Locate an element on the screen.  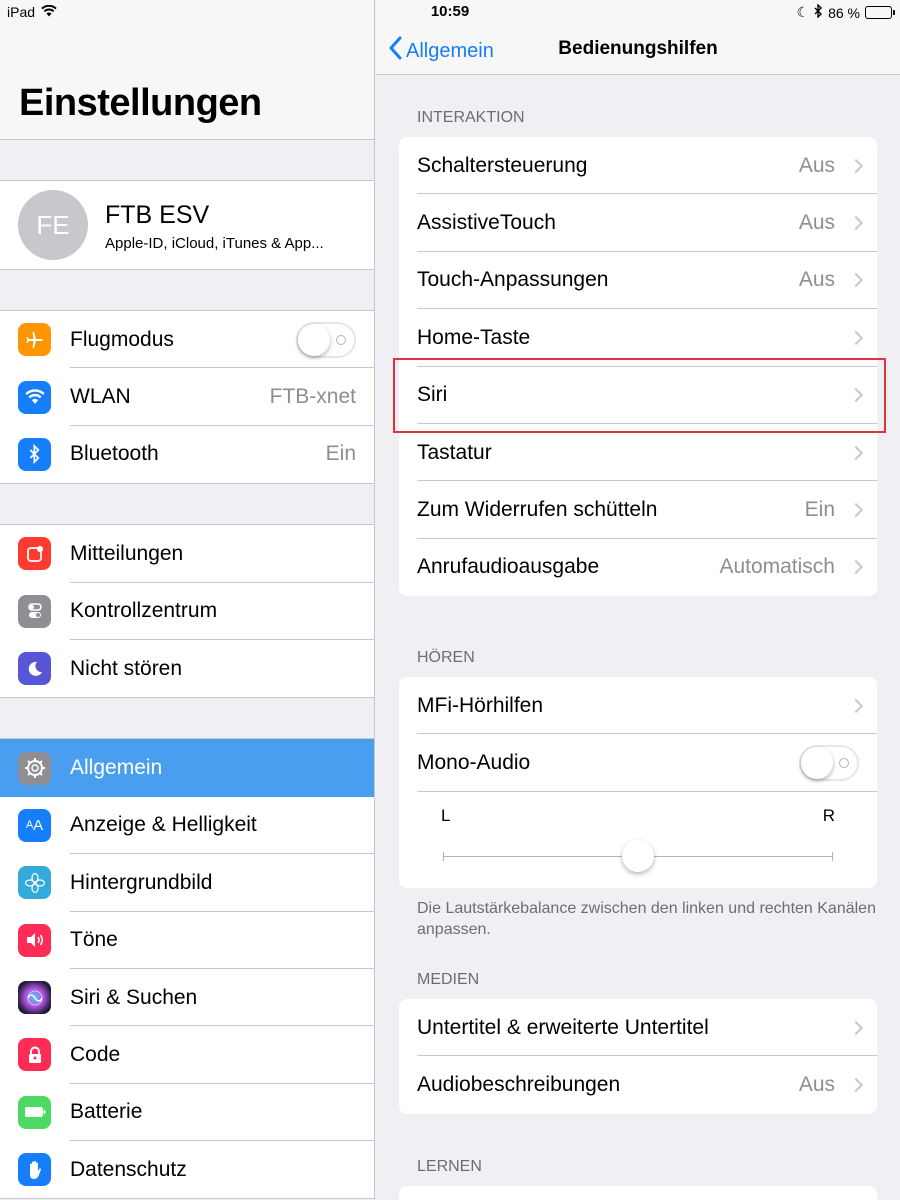
row-touch-anpassungen: Touch-Anpassungen Aus is located at coordinates (638, 281).